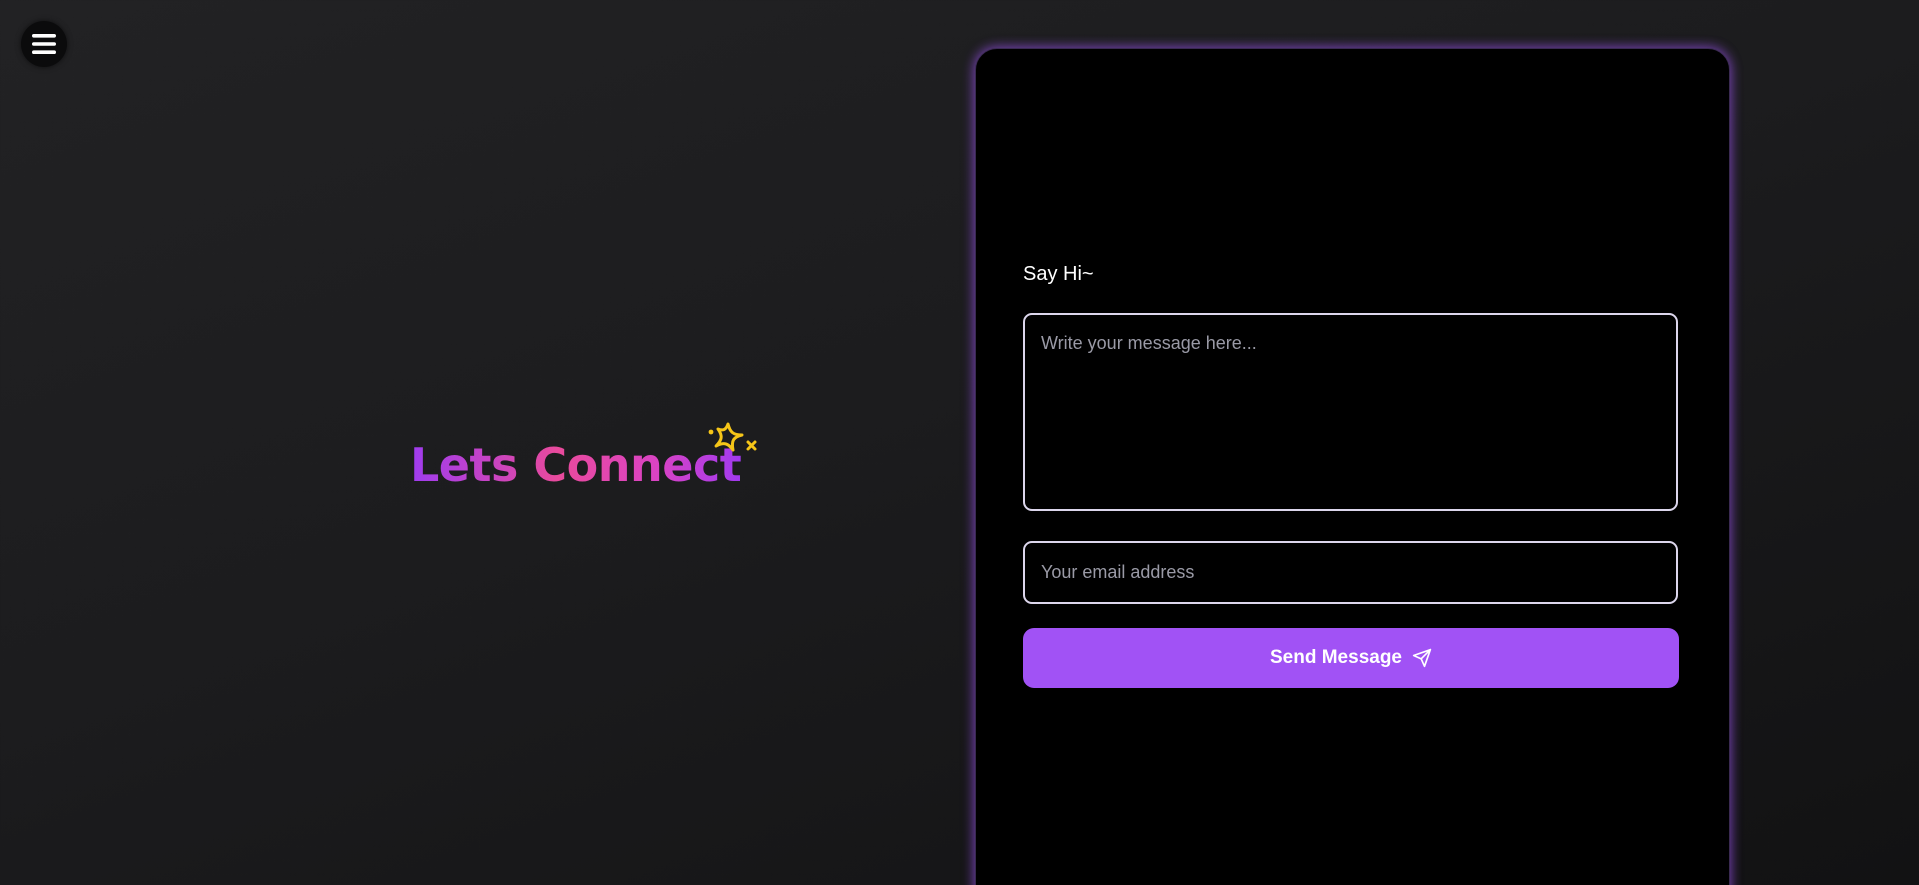 The height and width of the screenshot is (885, 1919). I want to click on hero-section: Lets Connect, so click(590, 463).